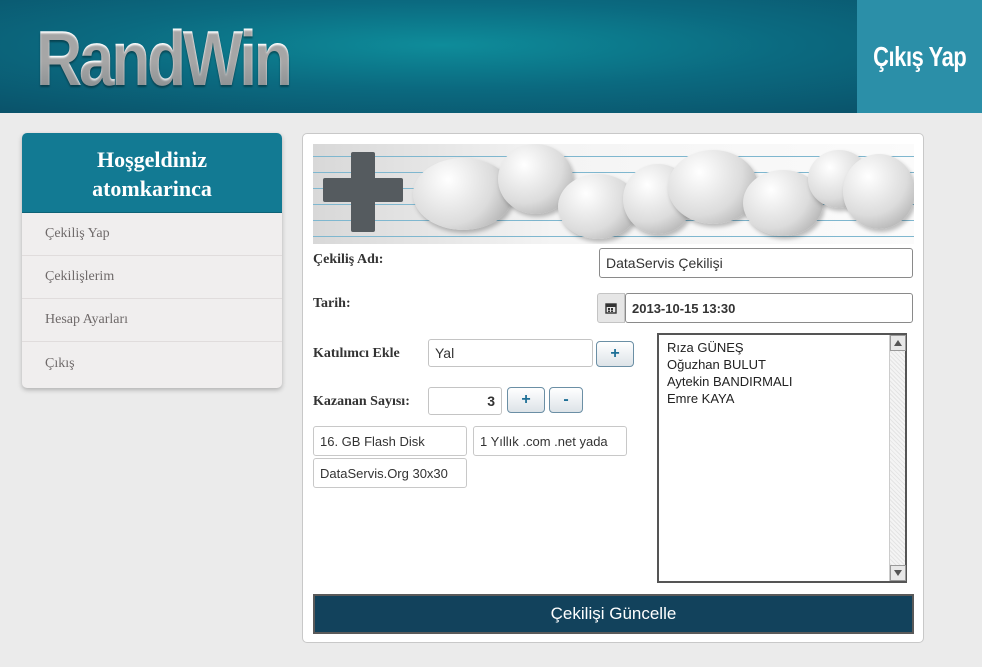 The width and height of the screenshot is (982, 667). Describe the element at coordinates (332, 303) in the screenshot. I see `date-label: Tarih:` at that location.